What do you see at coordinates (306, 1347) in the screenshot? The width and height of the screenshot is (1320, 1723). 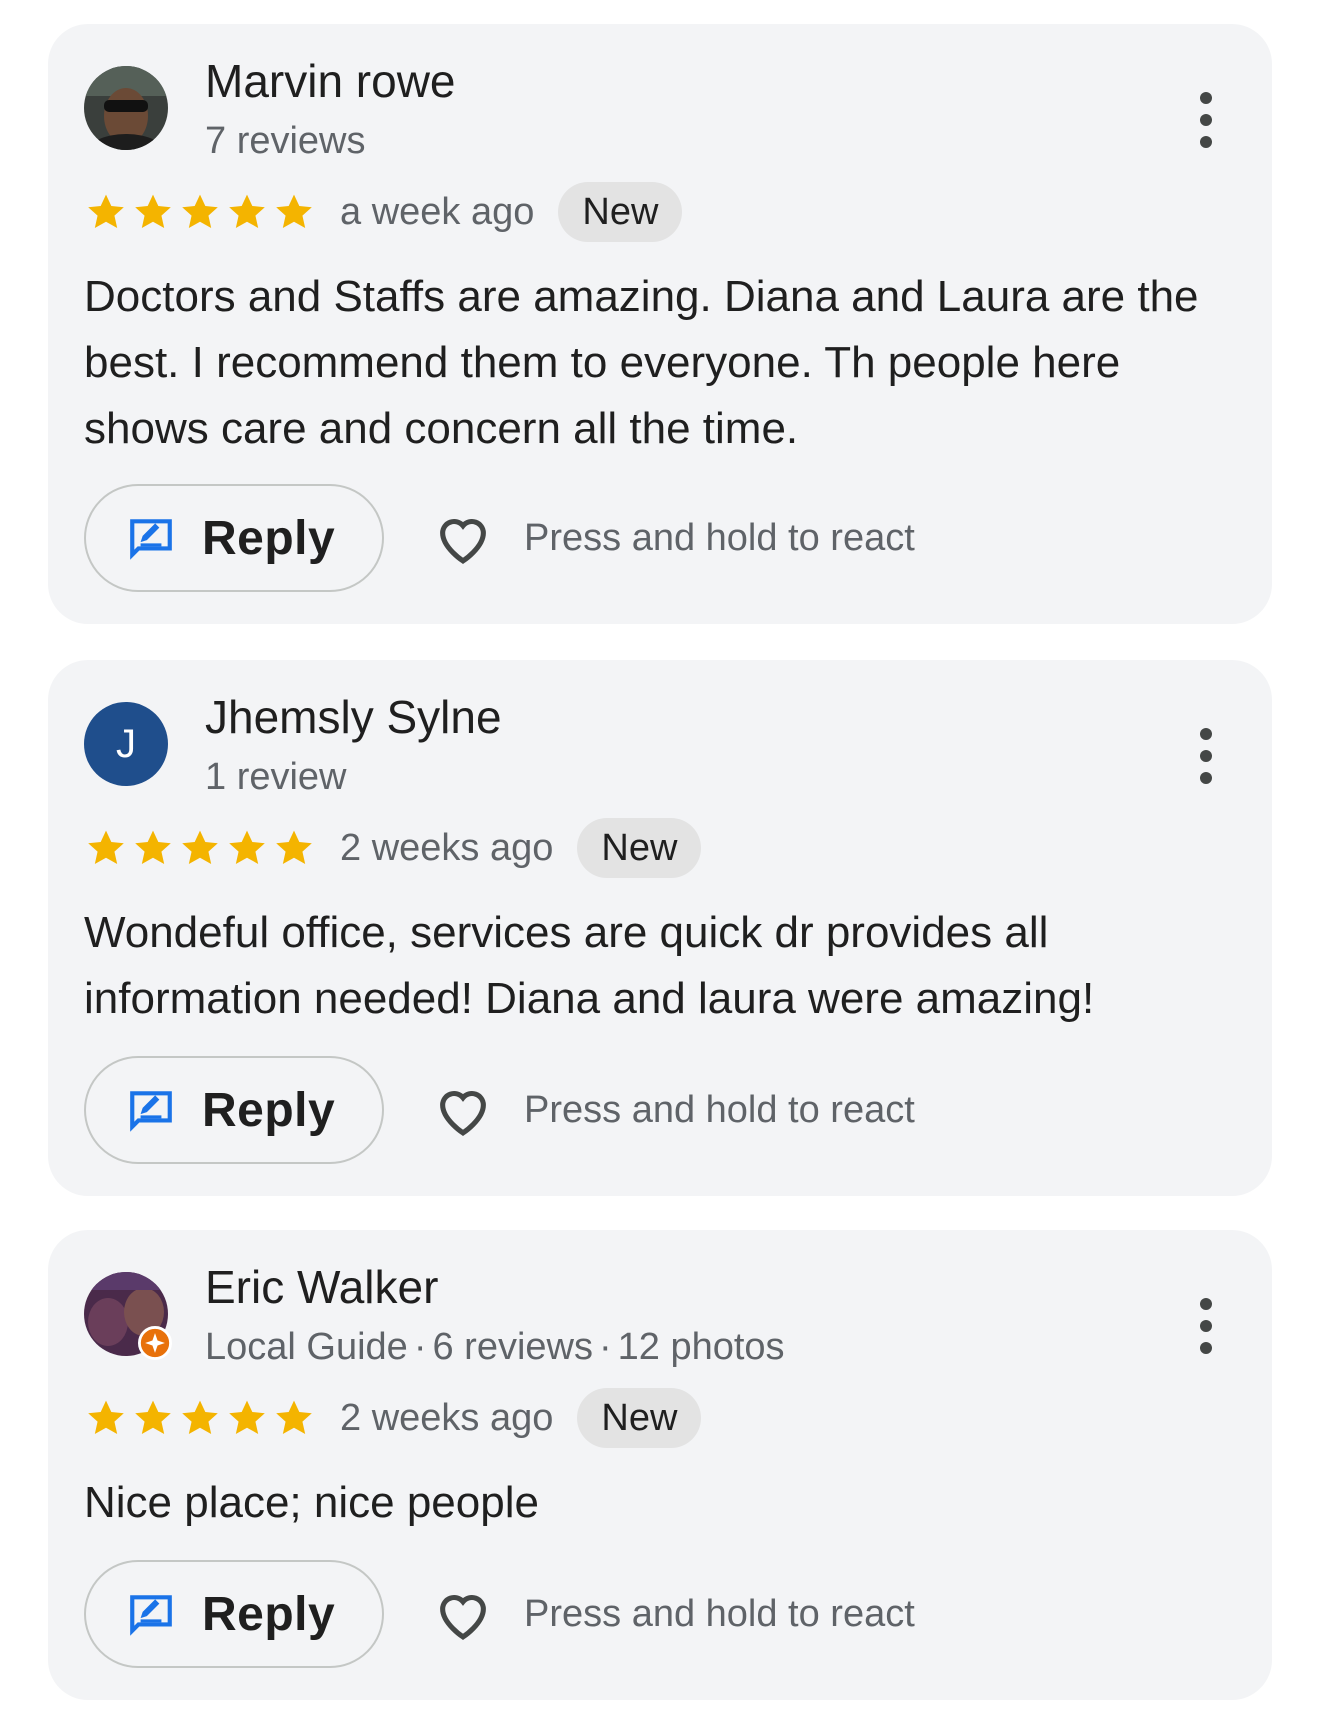 I see `local-guide-label: Local Guide` at bounding box center [306, 1347].